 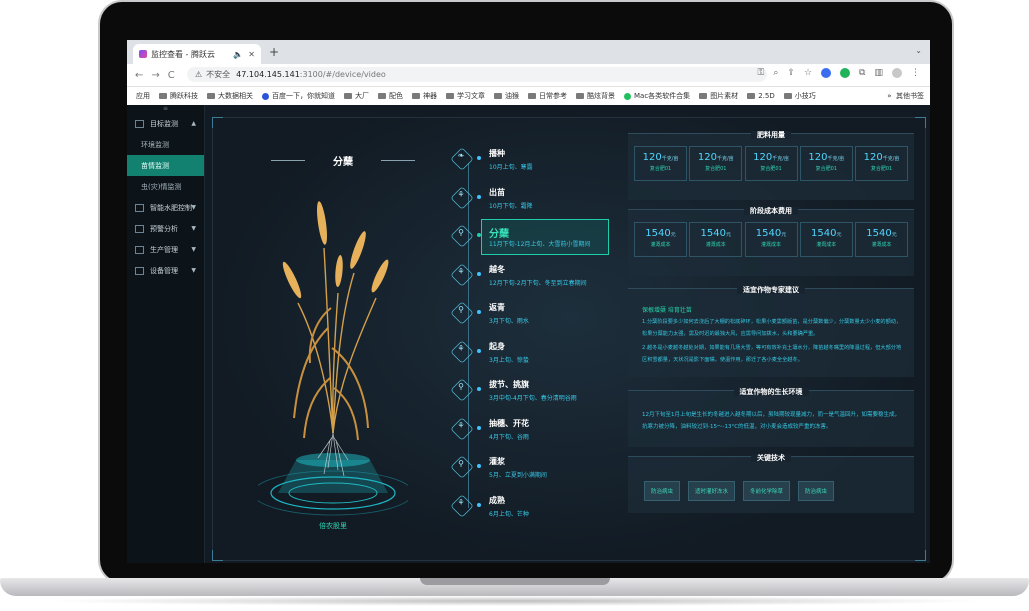 I want to click on bookmark-item: 酷炫背景, so click(x=595, y=96).